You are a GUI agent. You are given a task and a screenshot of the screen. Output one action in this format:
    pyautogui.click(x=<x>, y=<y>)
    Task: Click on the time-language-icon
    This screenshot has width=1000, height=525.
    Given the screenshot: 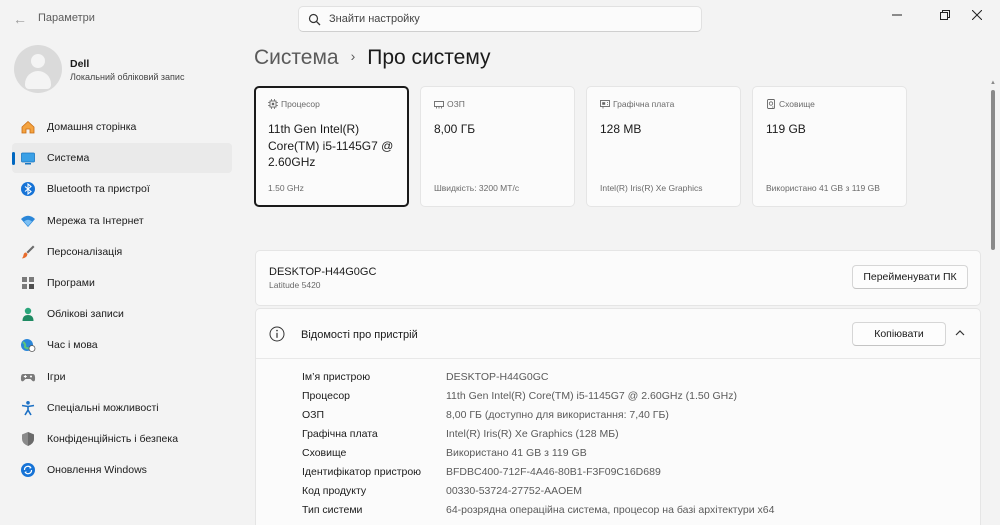 What is the action you would take?
    pyautogui.click(x=28, y=346)
    